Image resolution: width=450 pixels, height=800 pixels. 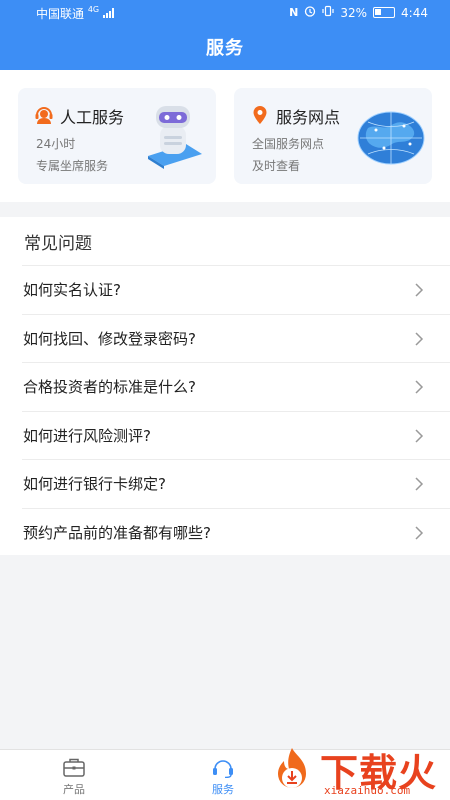 What do you see at coordinates (87, 435) in the screenshot?
I see `faq-question: 如何进行风险测评?` at bounding box center [87, 435].